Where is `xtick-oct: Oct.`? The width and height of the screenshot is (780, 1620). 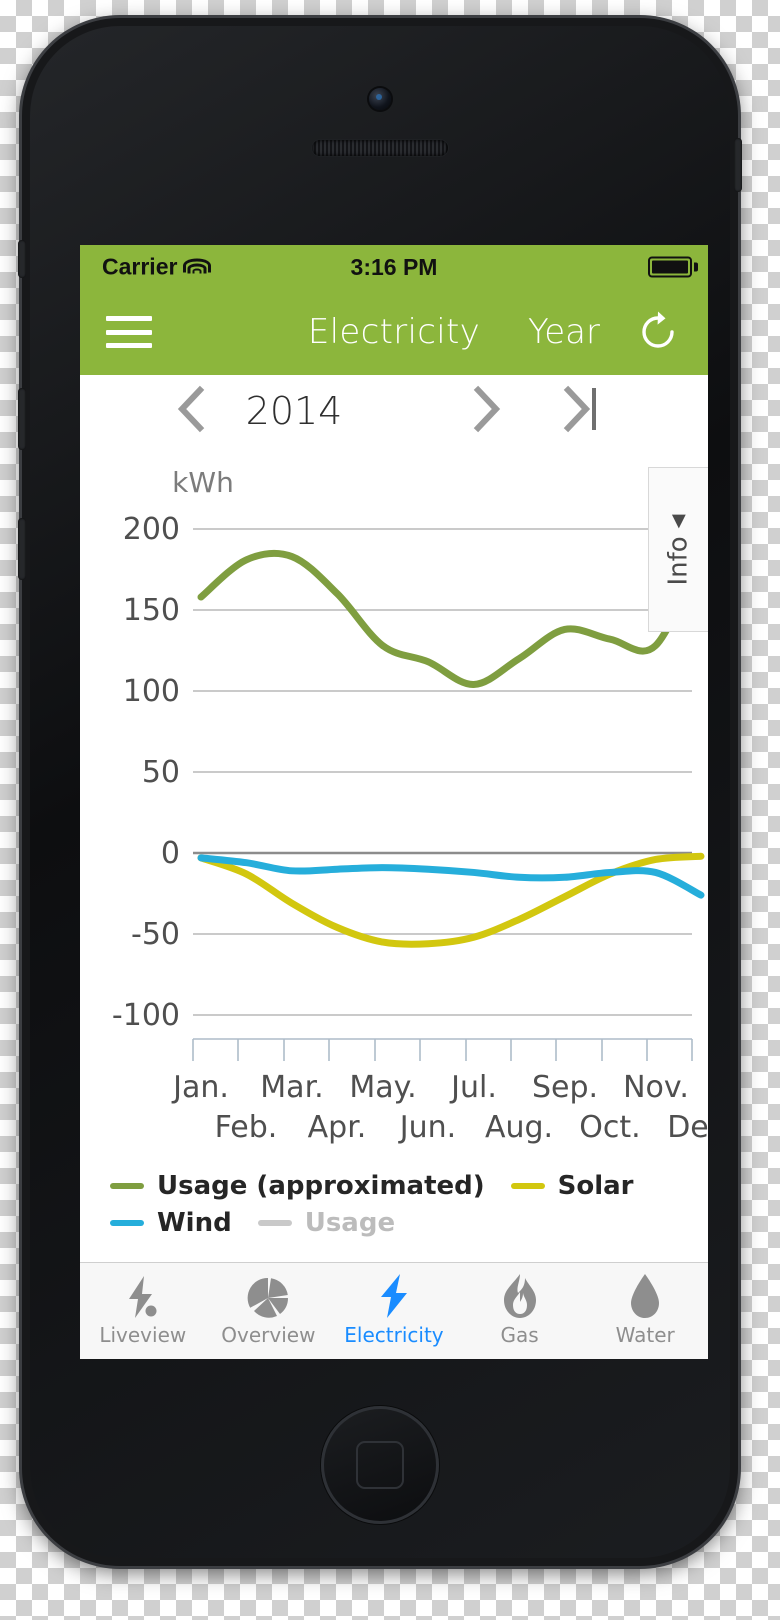
xtick-oct: Oct. is located at coordinates (609, 1127).